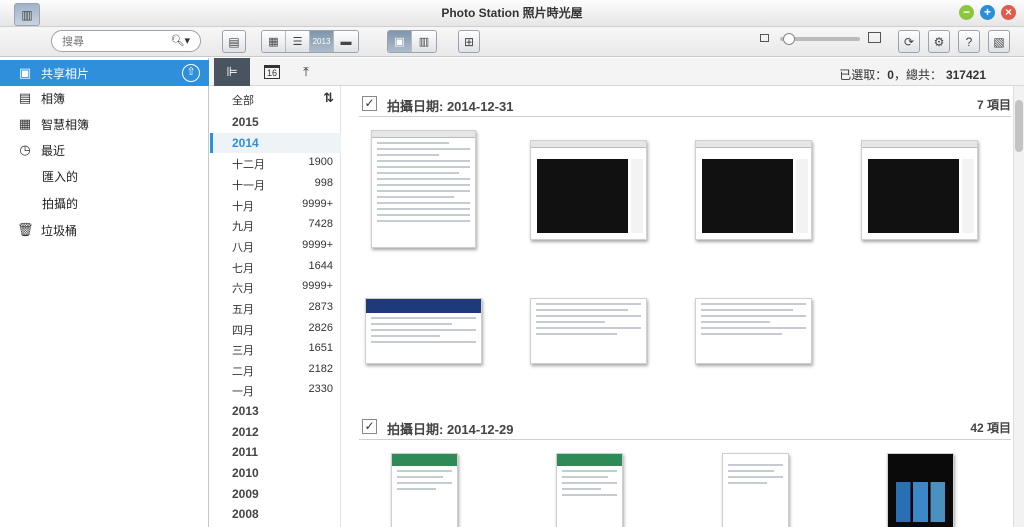  What do you see at coordinates (275, 452) in the screenshot?
I see `timeline-year: 2011` at bounding box center [275, 452].